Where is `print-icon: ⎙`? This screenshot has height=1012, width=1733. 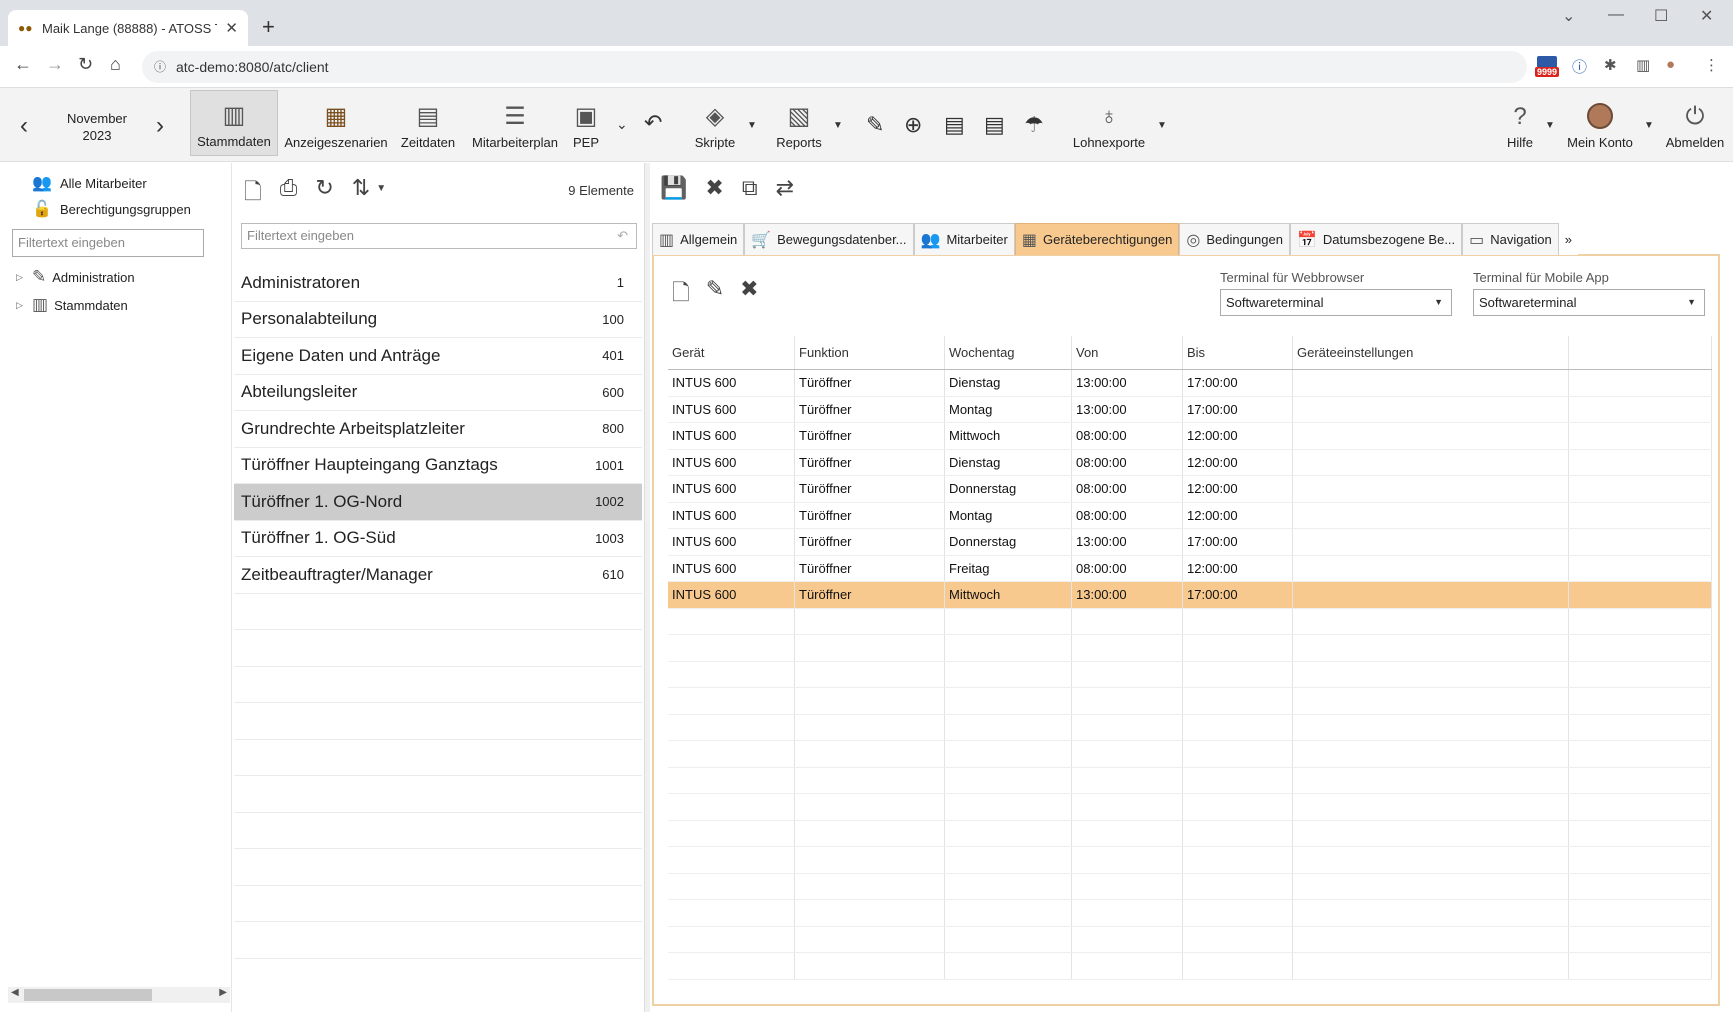
print-icon: ⎙ is located at coordinates (289, 194).